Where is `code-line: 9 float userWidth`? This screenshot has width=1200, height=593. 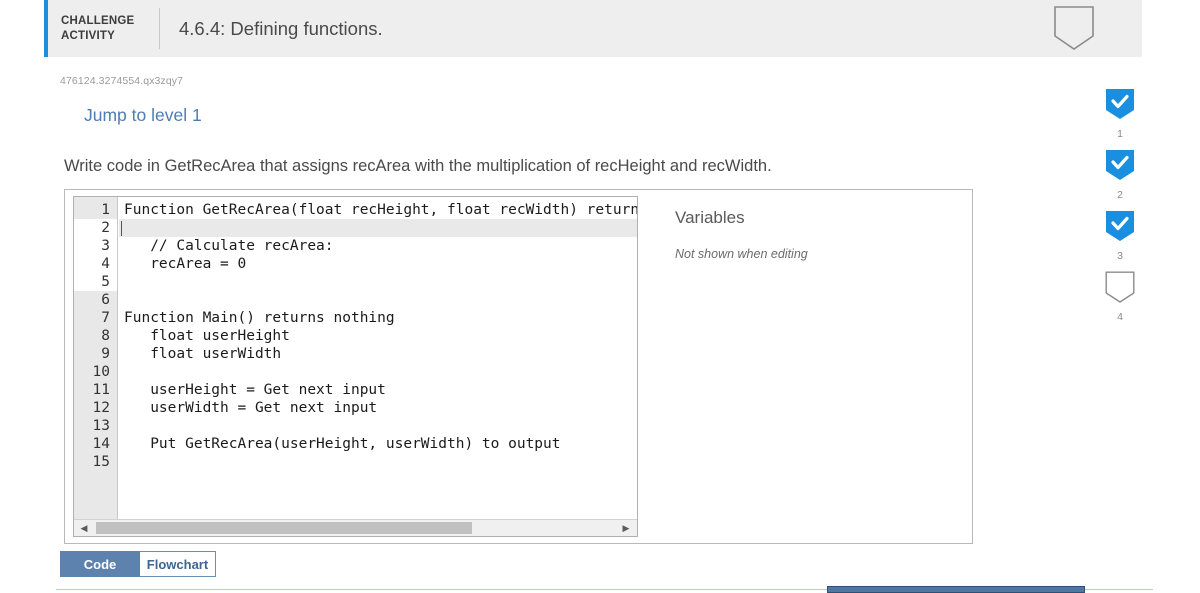
code-line: 9 float userWidth is located at coordinates (355, 354).